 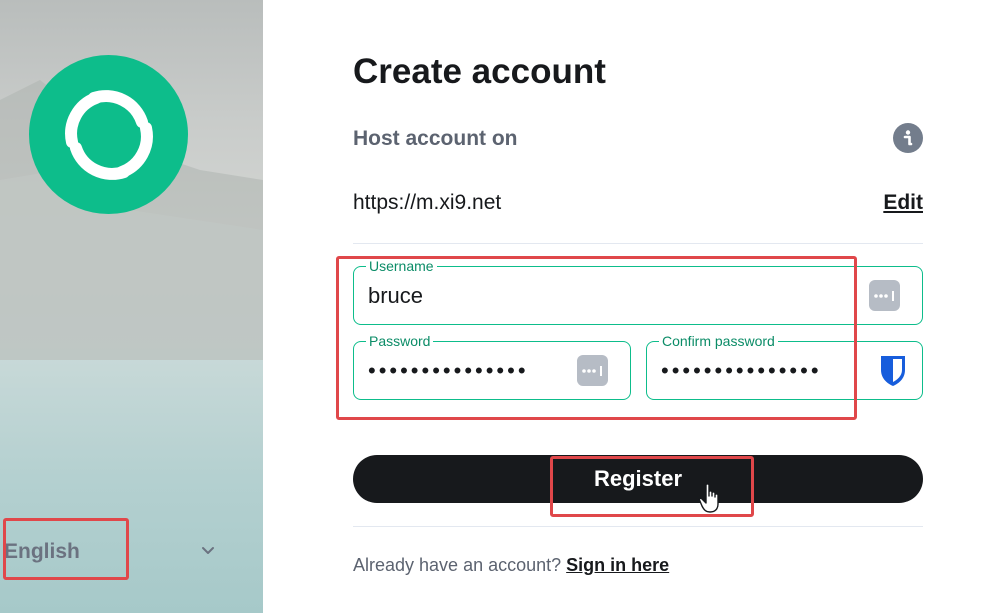 I want to click on host-account-label: Host account on, so click(x=435, y=138).